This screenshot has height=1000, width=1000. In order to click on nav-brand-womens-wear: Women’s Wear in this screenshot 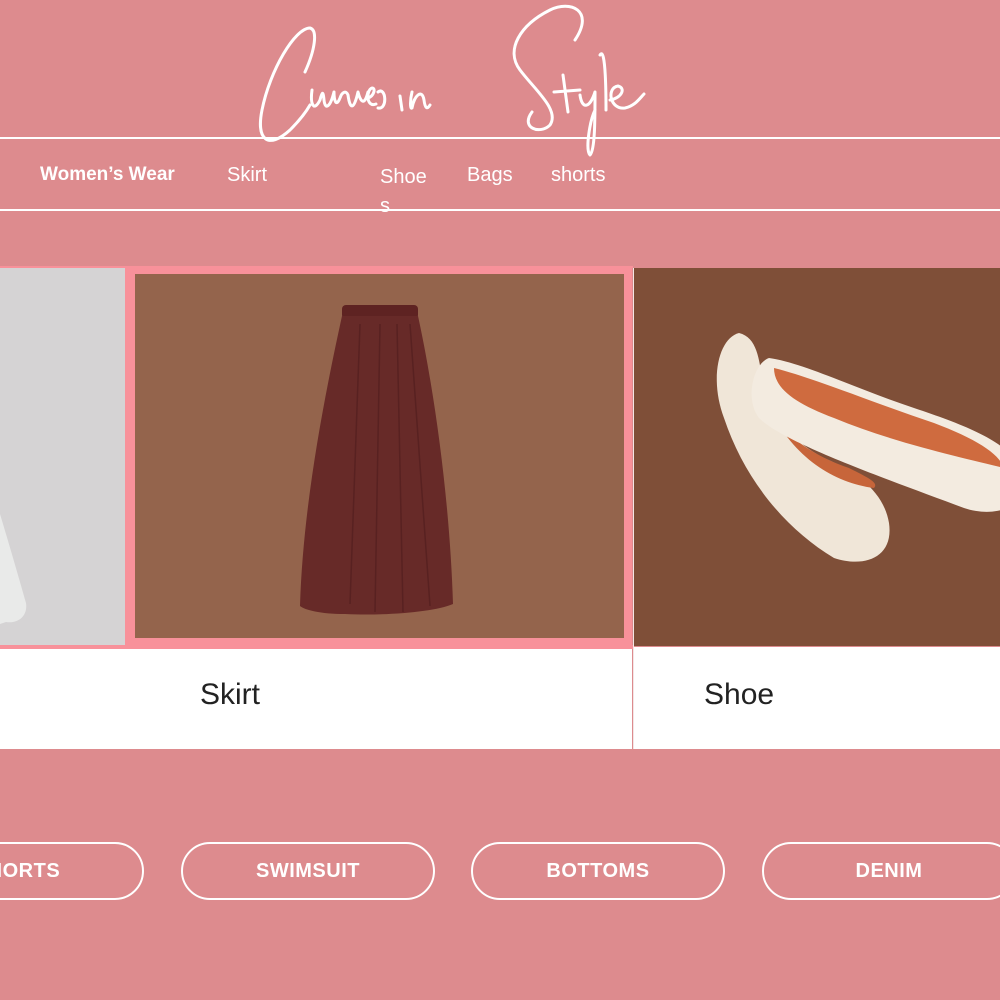, I will do `click(107, 175)`.